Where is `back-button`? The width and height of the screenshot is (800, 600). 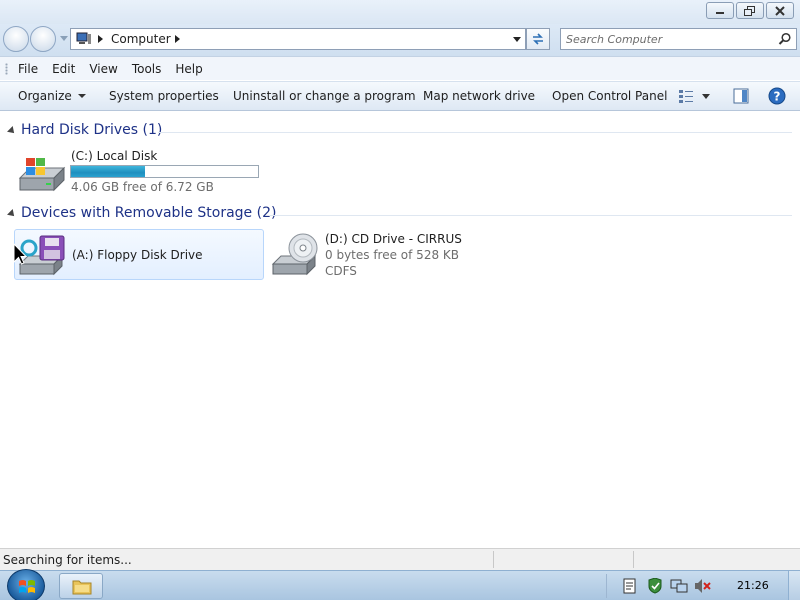 back-button is located at coordinates (16, 39).